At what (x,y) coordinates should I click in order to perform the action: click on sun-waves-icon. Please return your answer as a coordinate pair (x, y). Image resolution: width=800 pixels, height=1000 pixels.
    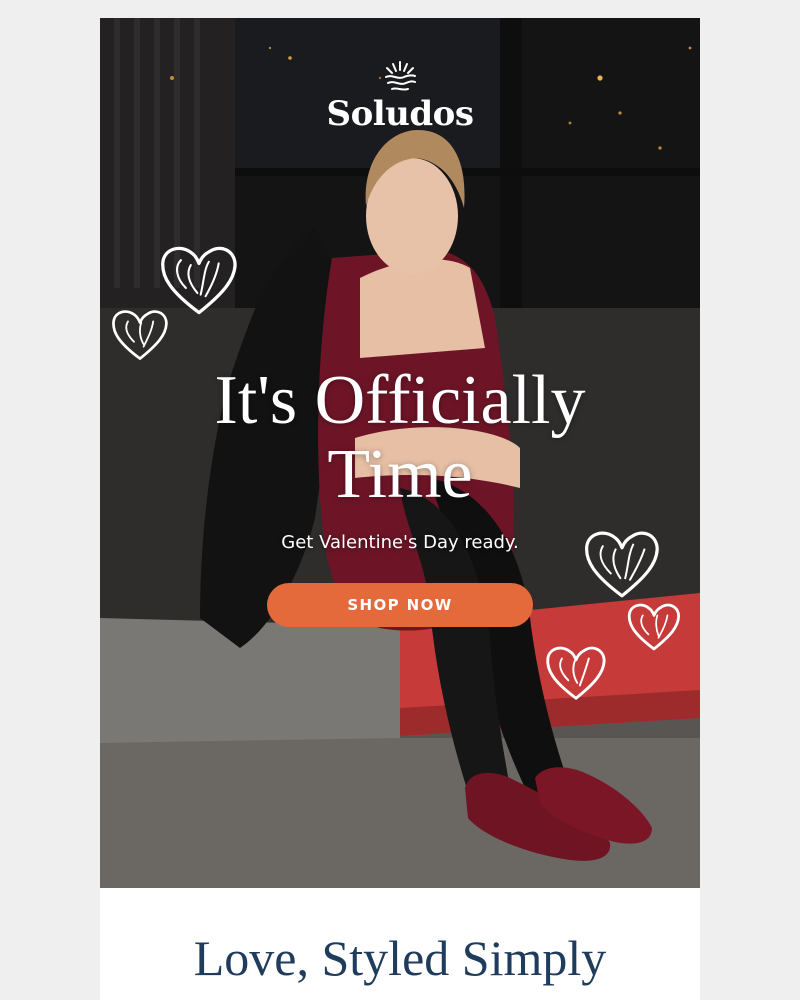
    Looking at the image, I should click on (400, 76).